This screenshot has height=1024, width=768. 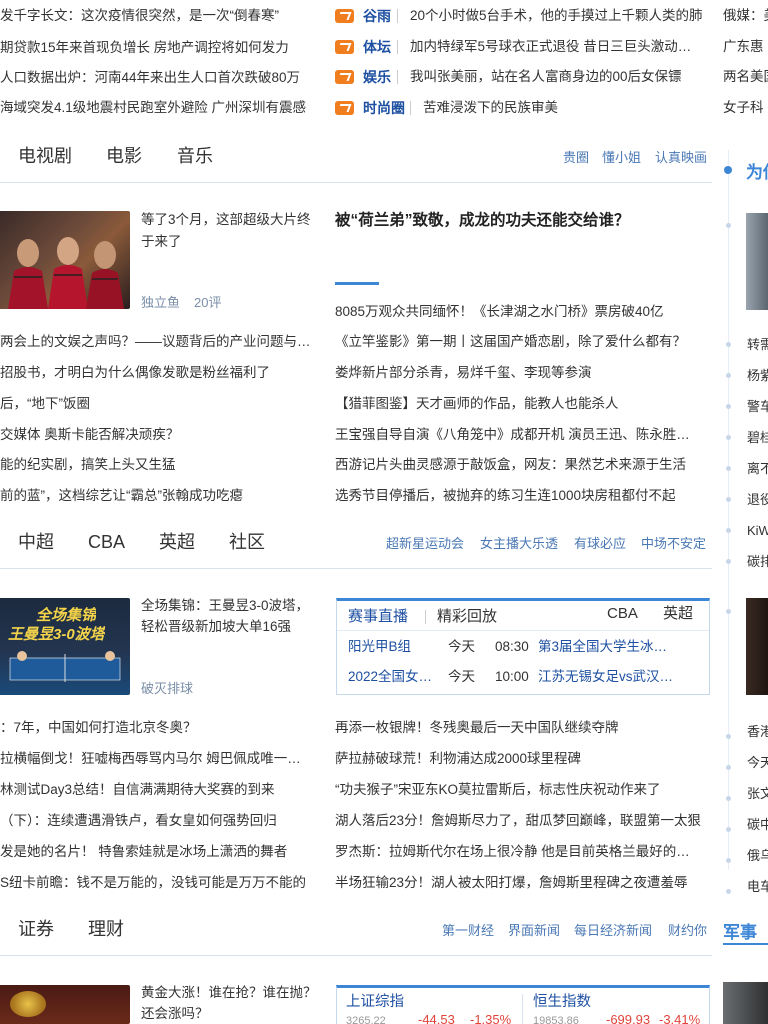 I want to click on sports-right-4: 湖人落后23分！詹姆斯尽力了，甜瓜梦回巅峰，联盟第一太狠, so click(x=523, y=821).